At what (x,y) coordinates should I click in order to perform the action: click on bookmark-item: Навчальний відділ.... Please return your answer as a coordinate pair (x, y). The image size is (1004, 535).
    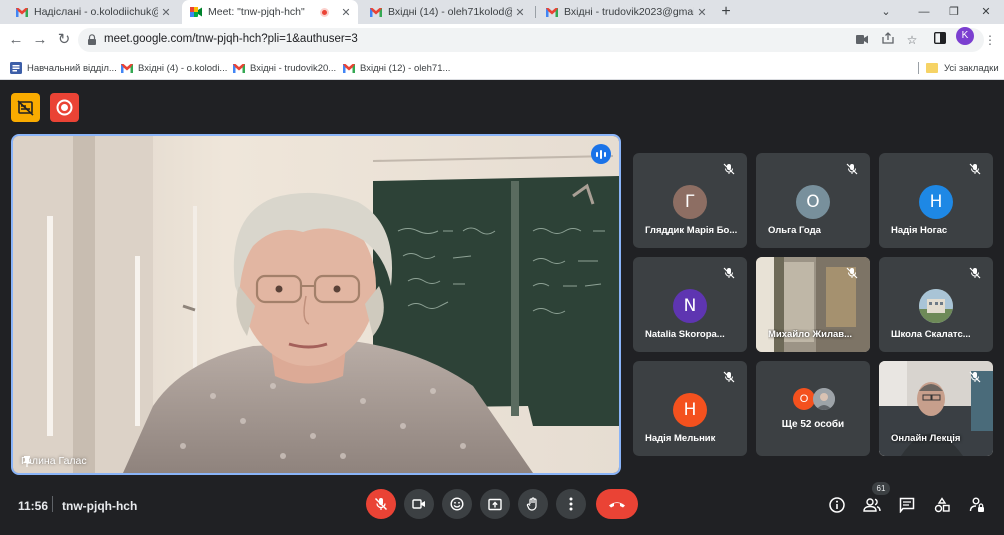
    Looking at the image, I should click on (63, 68).